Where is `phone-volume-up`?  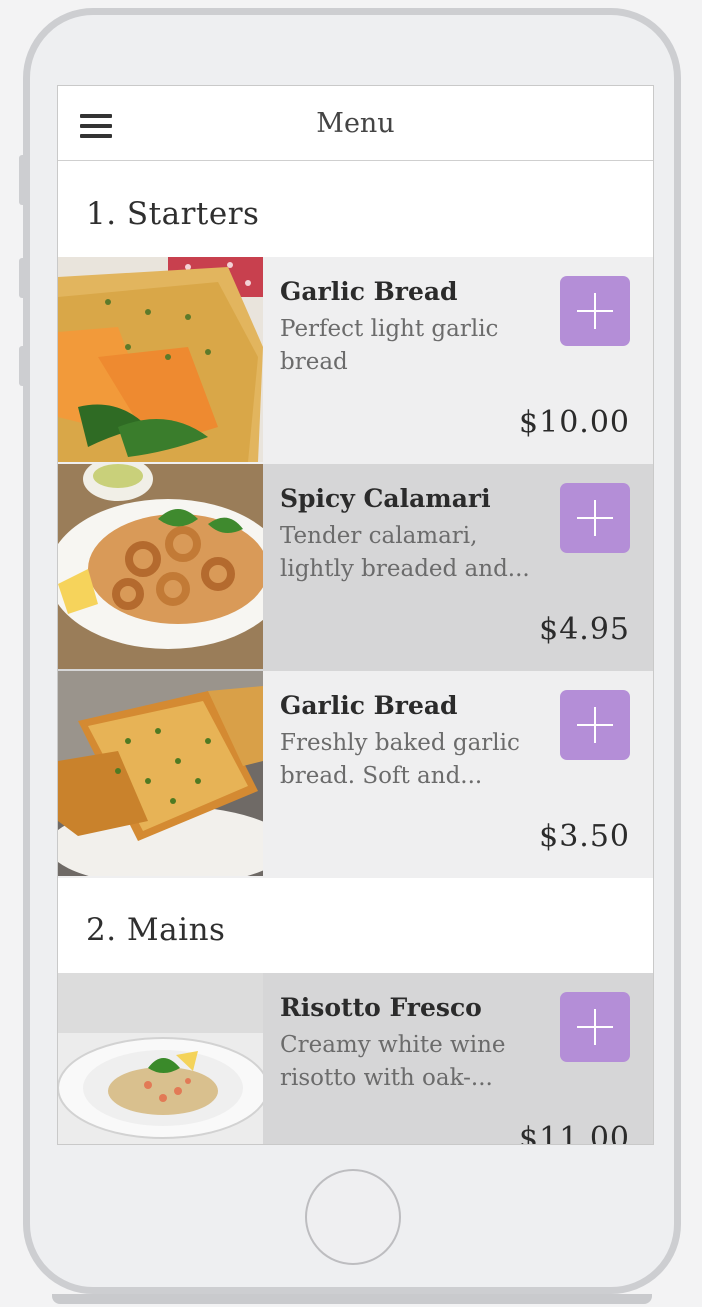 phone-volume-up is located at coordinates (23, 278).